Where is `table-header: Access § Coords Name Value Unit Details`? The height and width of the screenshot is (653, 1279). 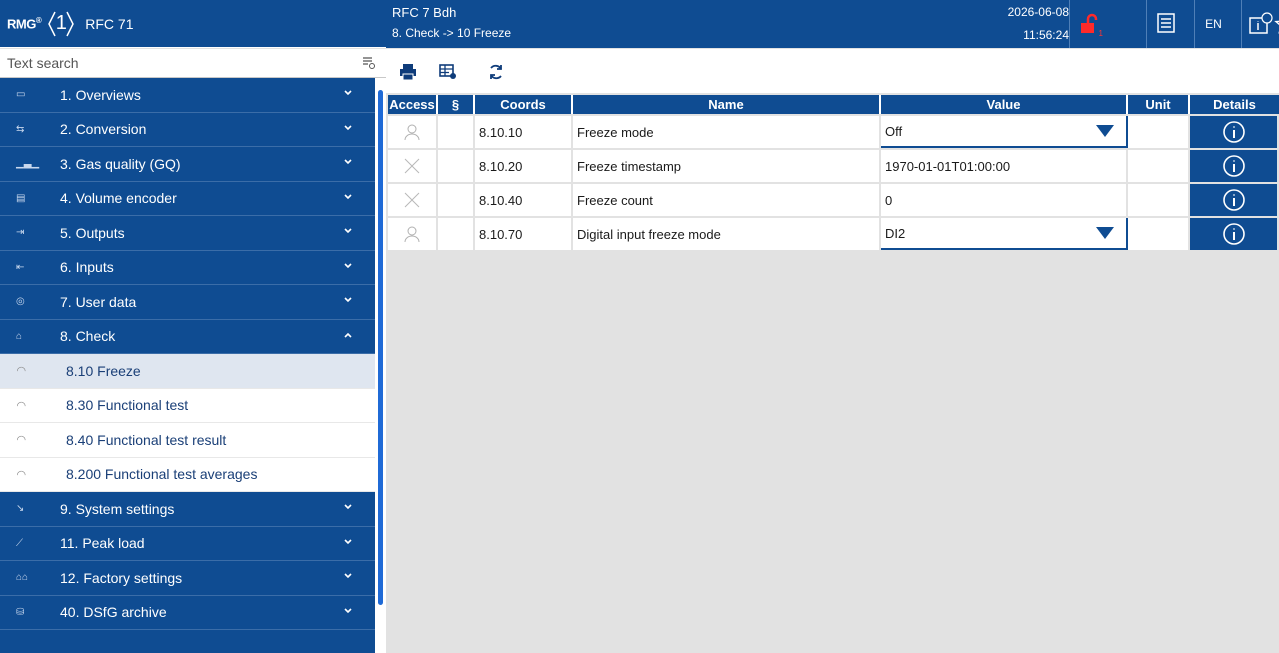
table-header: Access § Coords Name Value Unit Details is located at coordinates (833, 104).